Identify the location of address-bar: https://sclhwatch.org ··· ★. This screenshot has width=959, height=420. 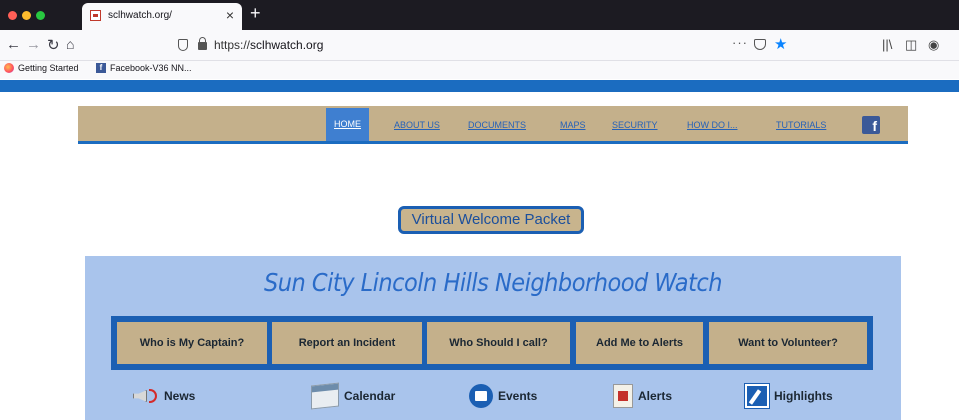
(490, 45).